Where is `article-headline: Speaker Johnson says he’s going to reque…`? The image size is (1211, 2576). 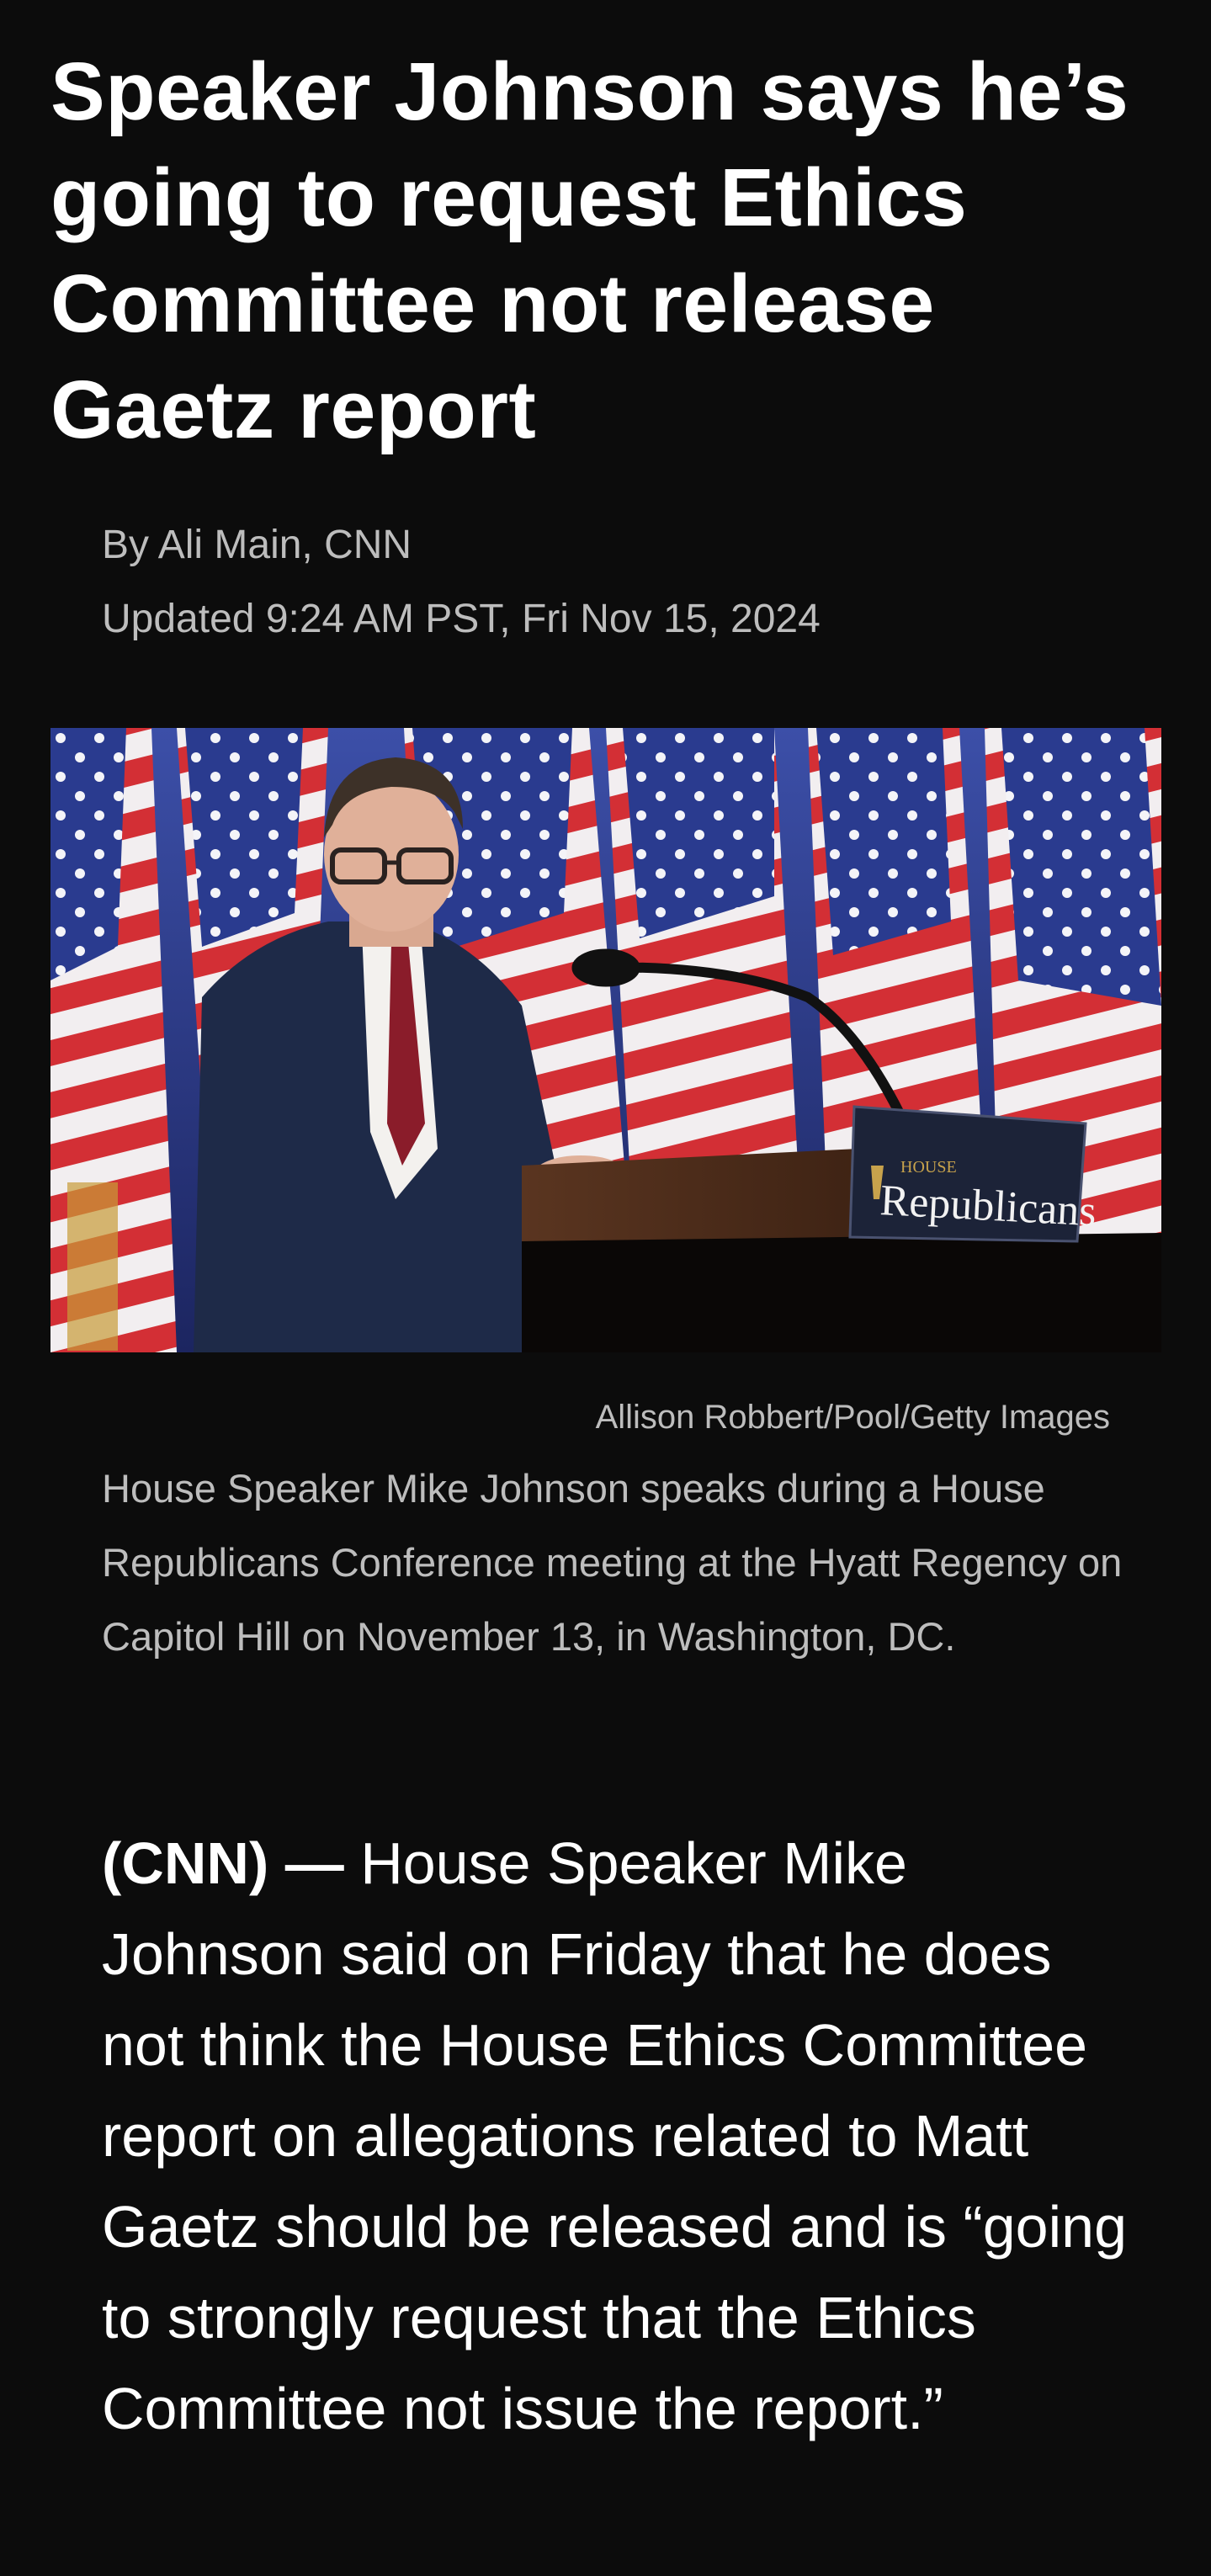 article-headline: Speaker Johnson says he’s going to reque… is located at coordinates (589, 250).